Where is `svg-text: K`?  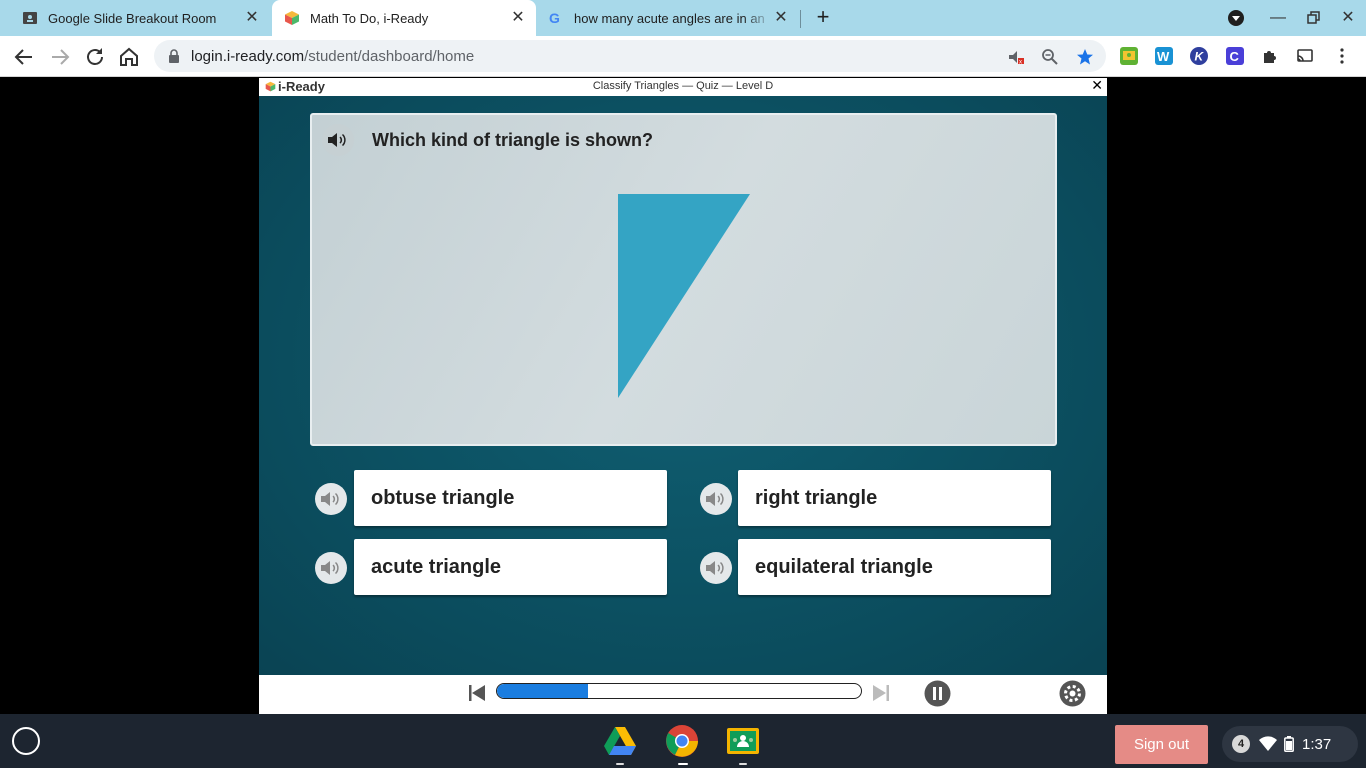 svg-text: K is located at coordinates (1200, 57).